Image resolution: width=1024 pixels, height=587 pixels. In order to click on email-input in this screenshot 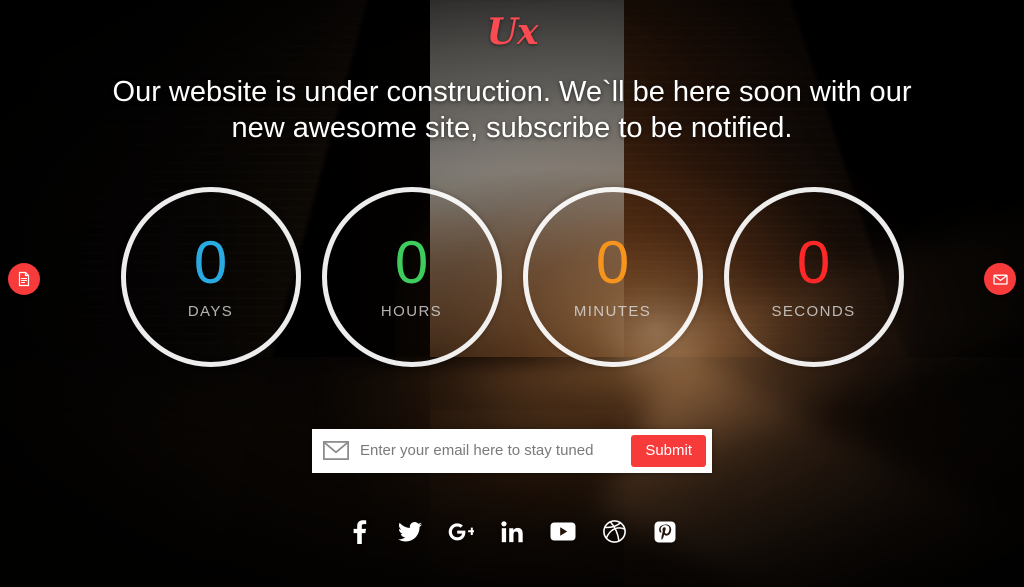, I will do `click(496, 450)`.